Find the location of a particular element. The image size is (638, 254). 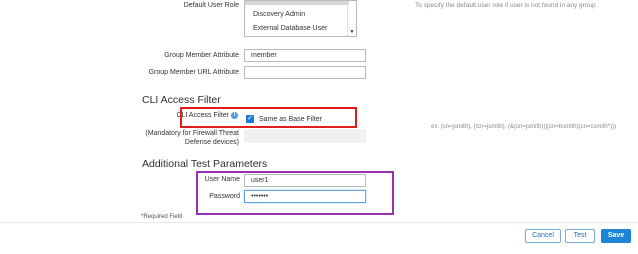

required-field-note: *Required Field is located at coordinates (162, 217).